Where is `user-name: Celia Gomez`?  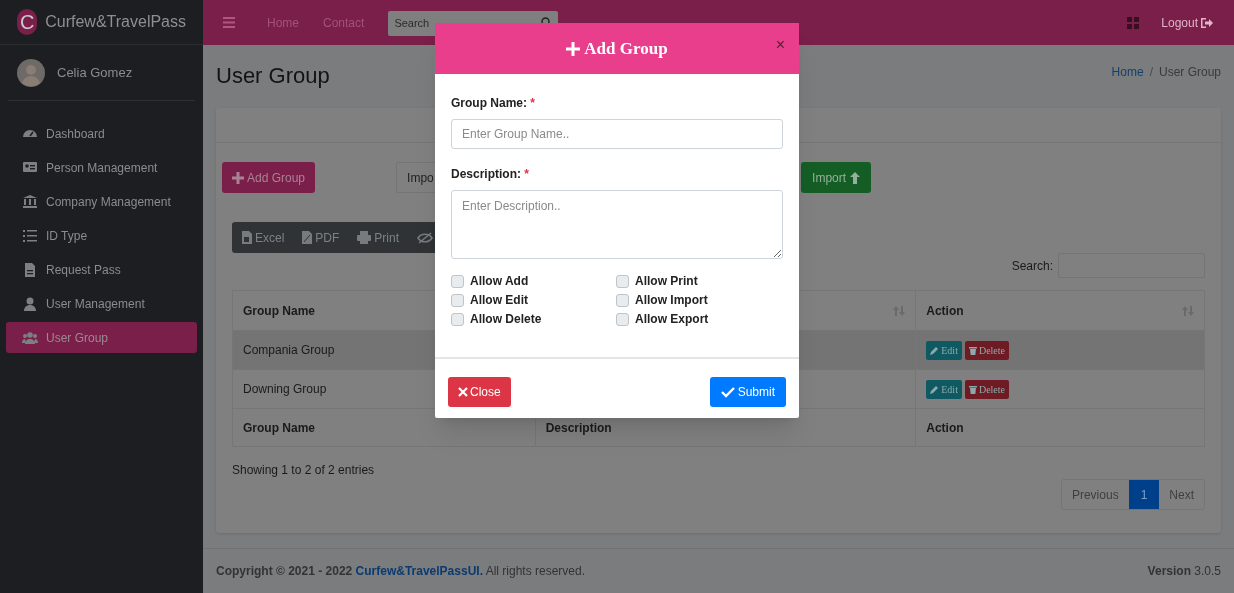 user-name: Celia Gomez is located at coordinates (95, 72).